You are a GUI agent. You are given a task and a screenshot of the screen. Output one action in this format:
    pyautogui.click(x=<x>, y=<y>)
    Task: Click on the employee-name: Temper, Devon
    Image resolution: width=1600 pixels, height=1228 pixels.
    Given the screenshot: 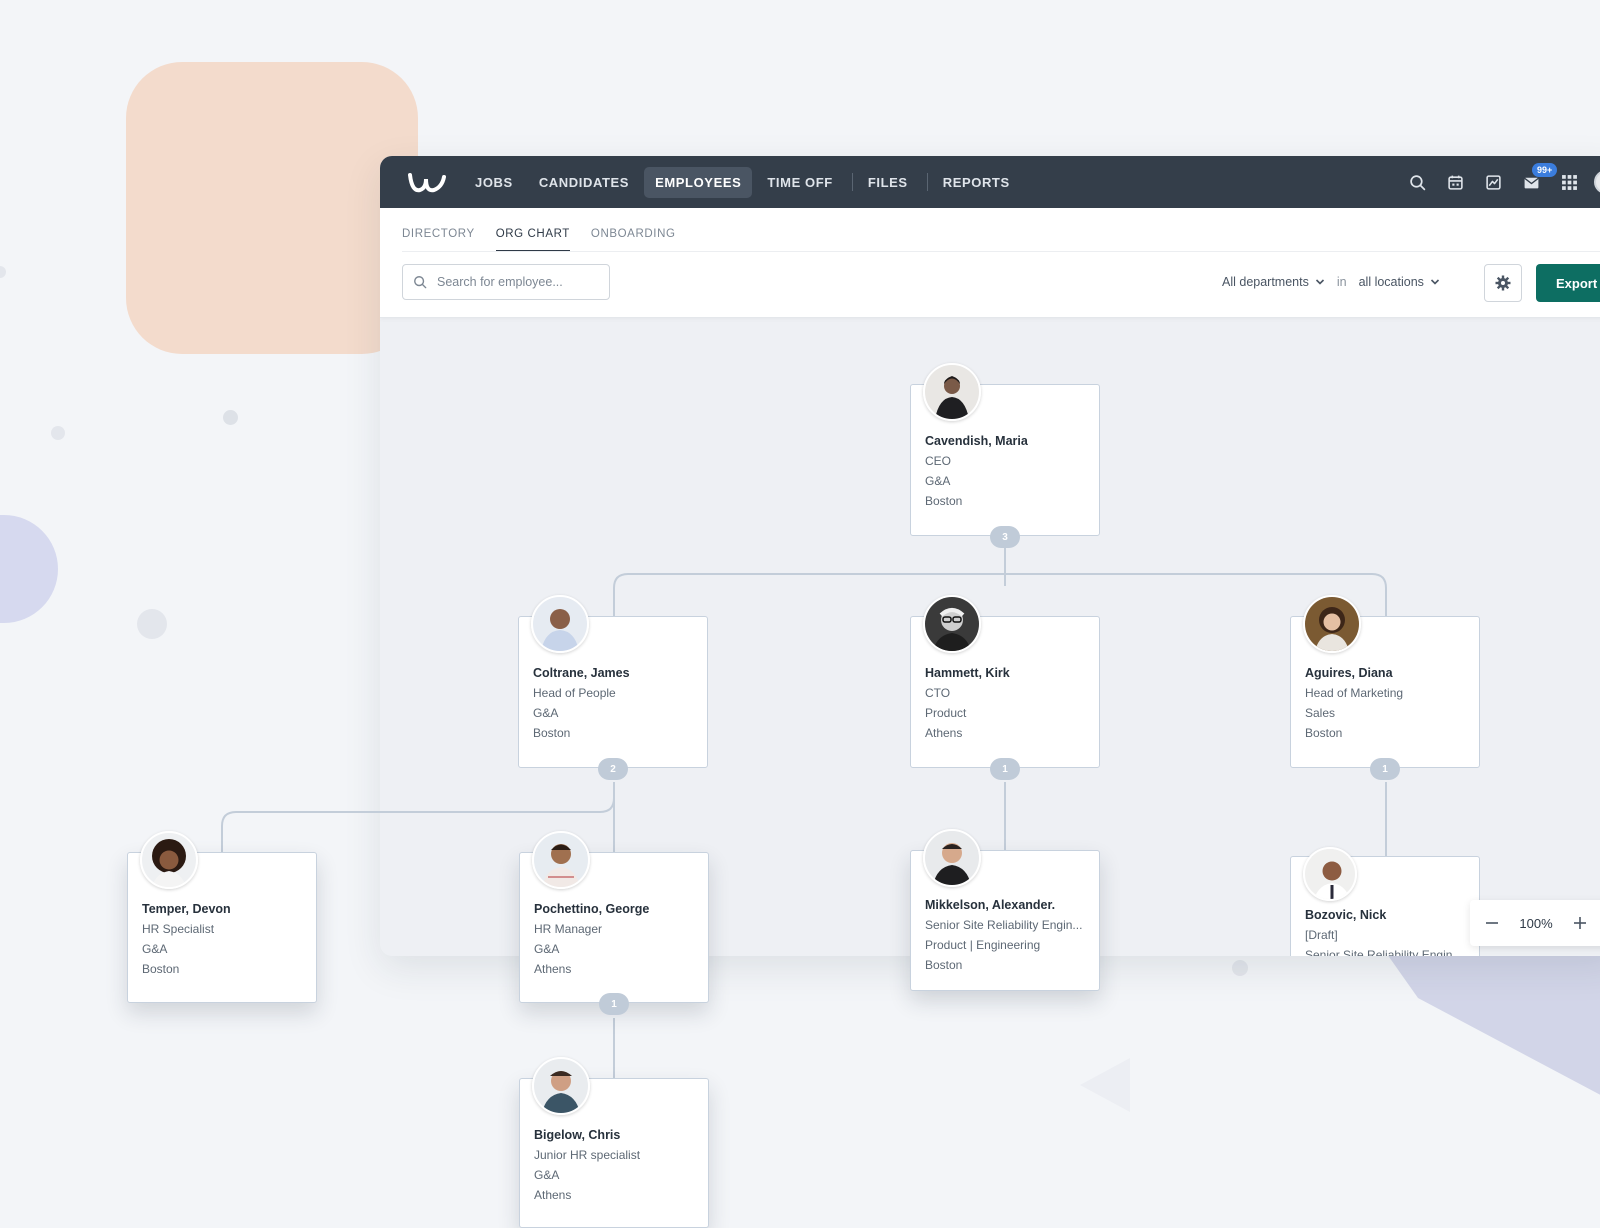 What is the action you would take?
    pyautogui.click(x=186, y=909)
    